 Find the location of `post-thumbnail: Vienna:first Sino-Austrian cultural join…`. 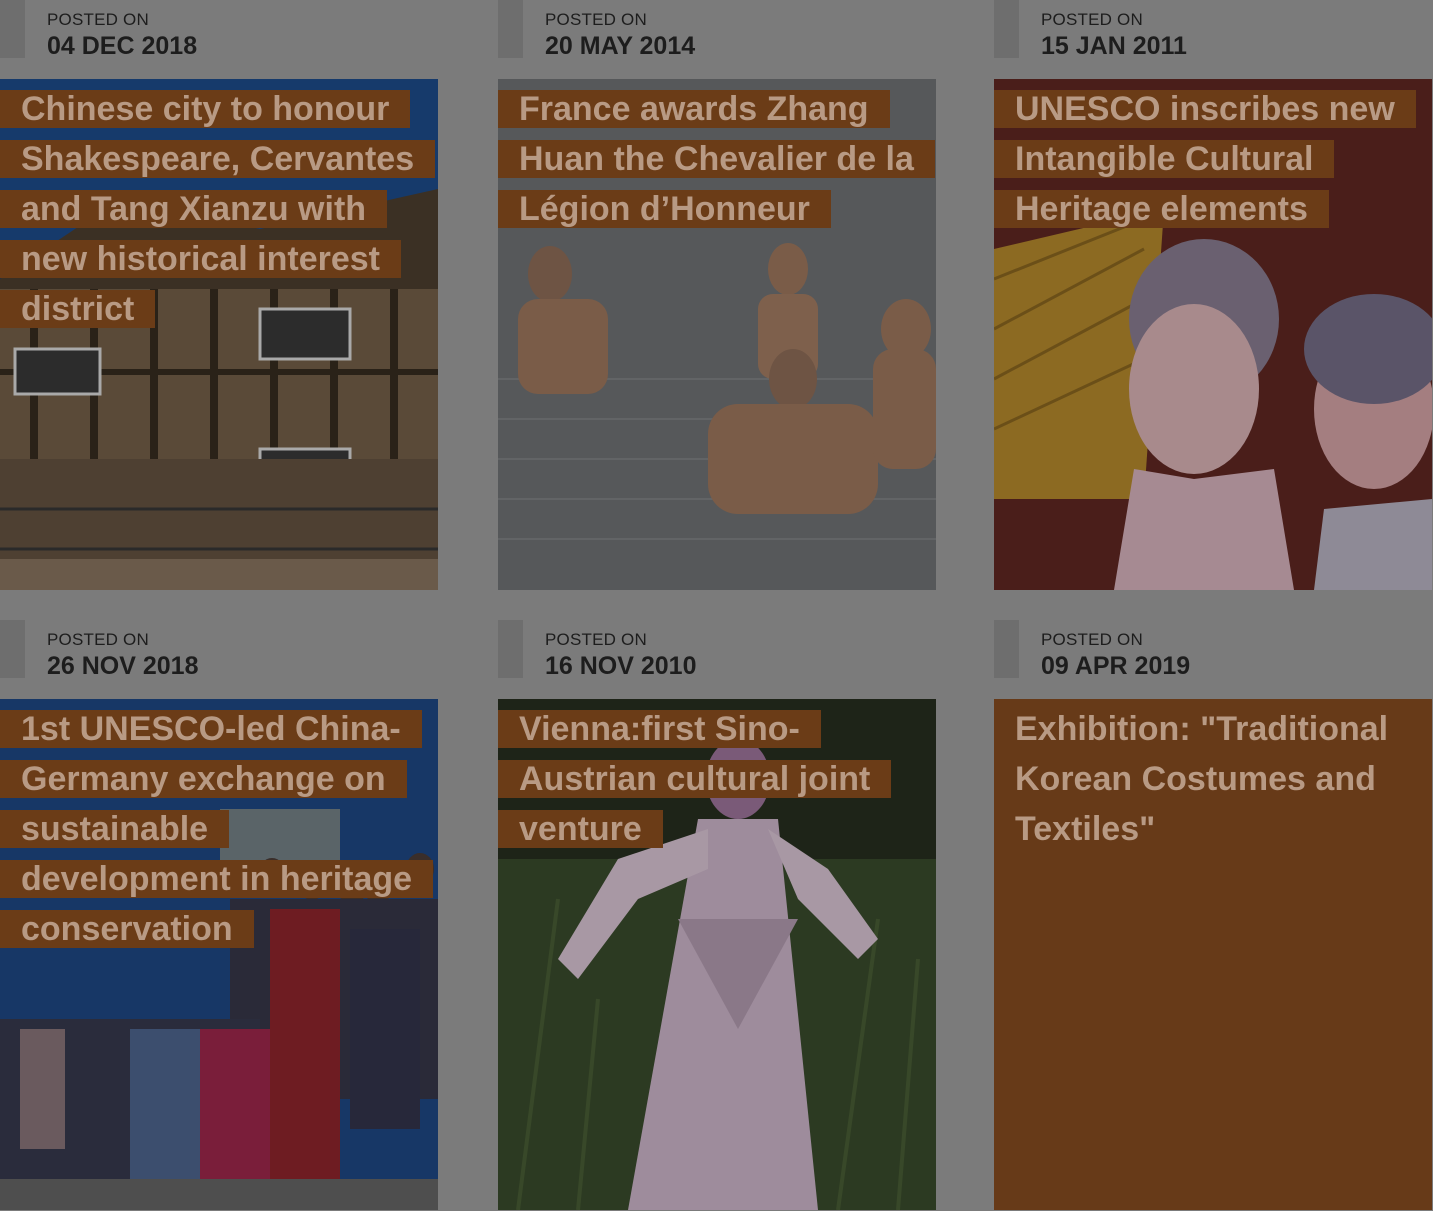

post-thumbnail: Vienna:first Sino-Austrian cultural join… is located at coordinates (717, 954).